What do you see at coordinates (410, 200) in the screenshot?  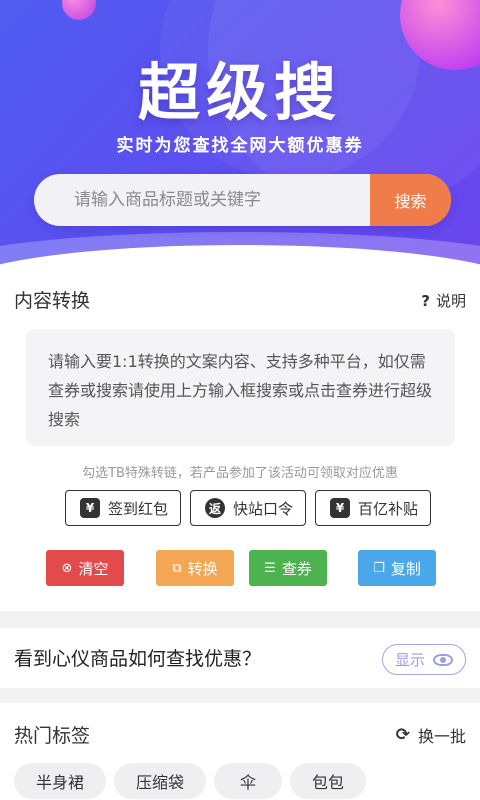 I see `search-button: 搜索` at bounding box center [410, 200].